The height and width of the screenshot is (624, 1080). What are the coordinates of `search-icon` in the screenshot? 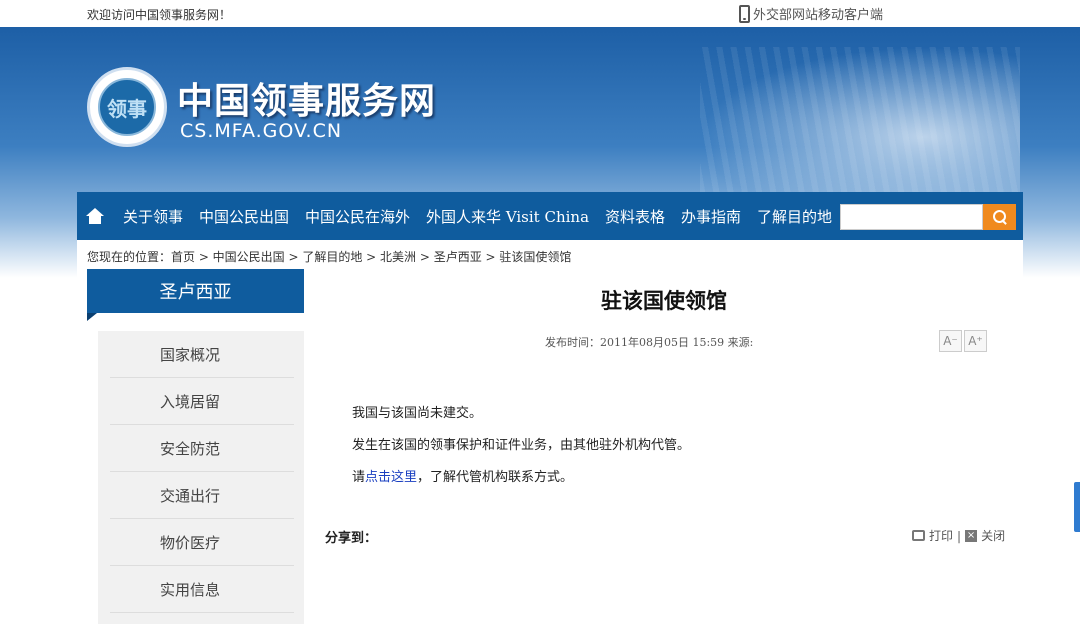 It's located at (999, 217).